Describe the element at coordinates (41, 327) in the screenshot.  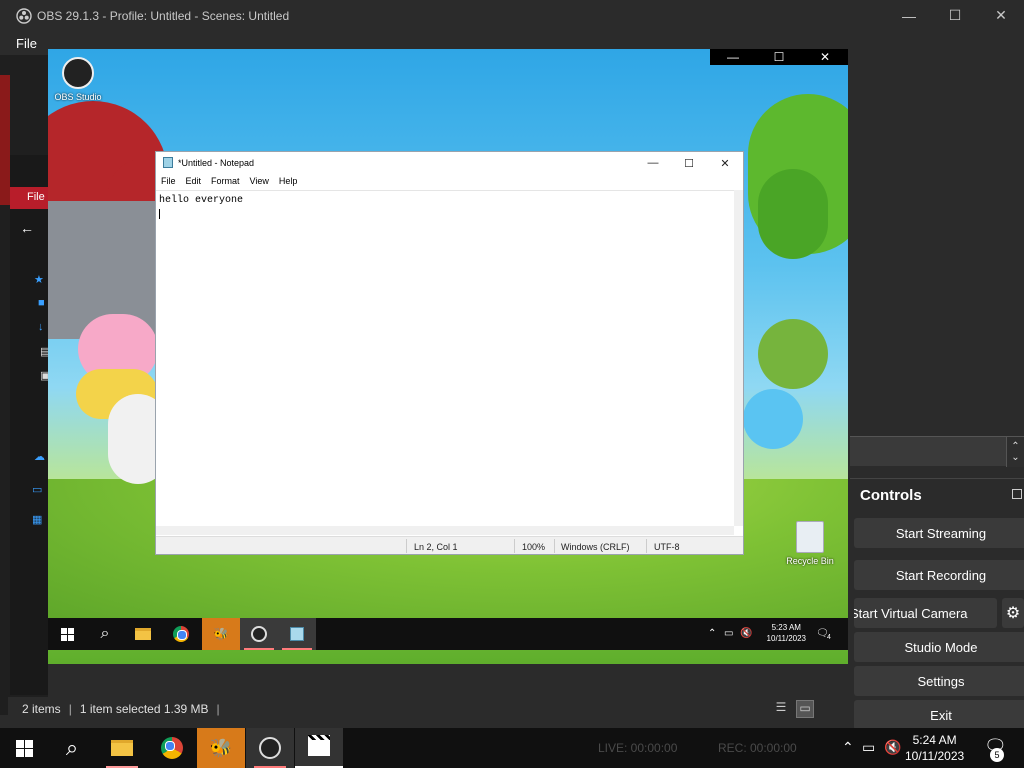
I see `downloads-icon: ↓` at that location.